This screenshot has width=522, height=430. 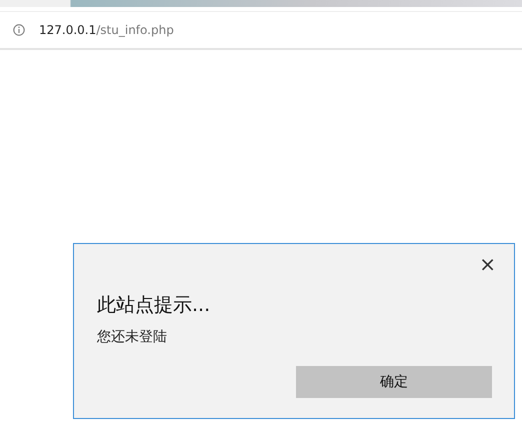 I want to click on address-bar: 127.0.0.1/stu_info.php, so click(x=261, y=30).